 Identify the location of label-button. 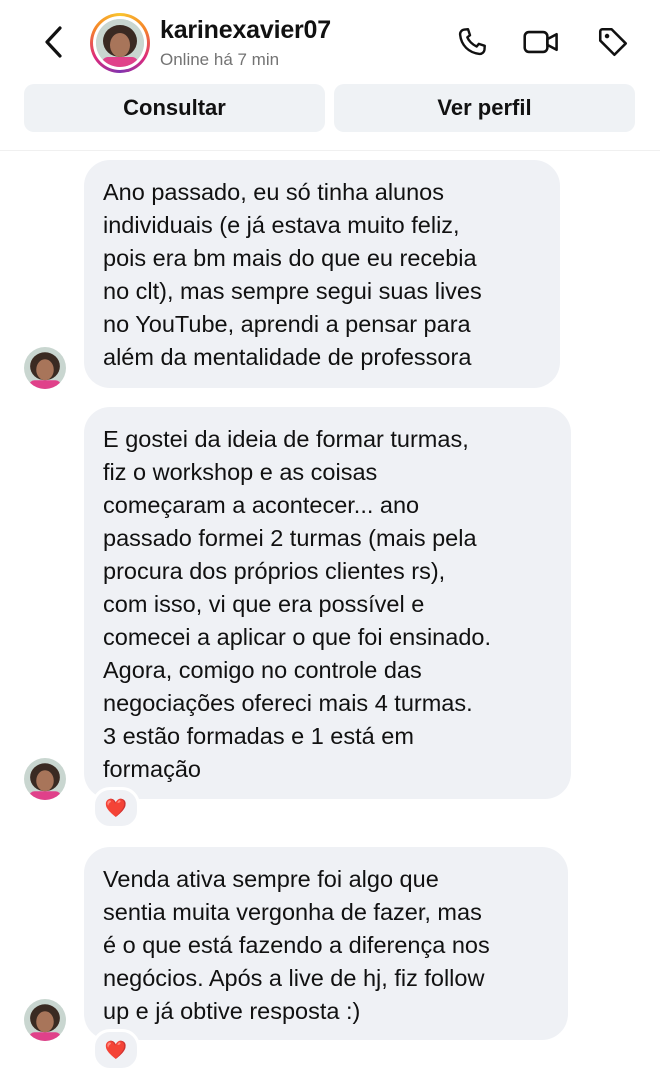
(613, 42).